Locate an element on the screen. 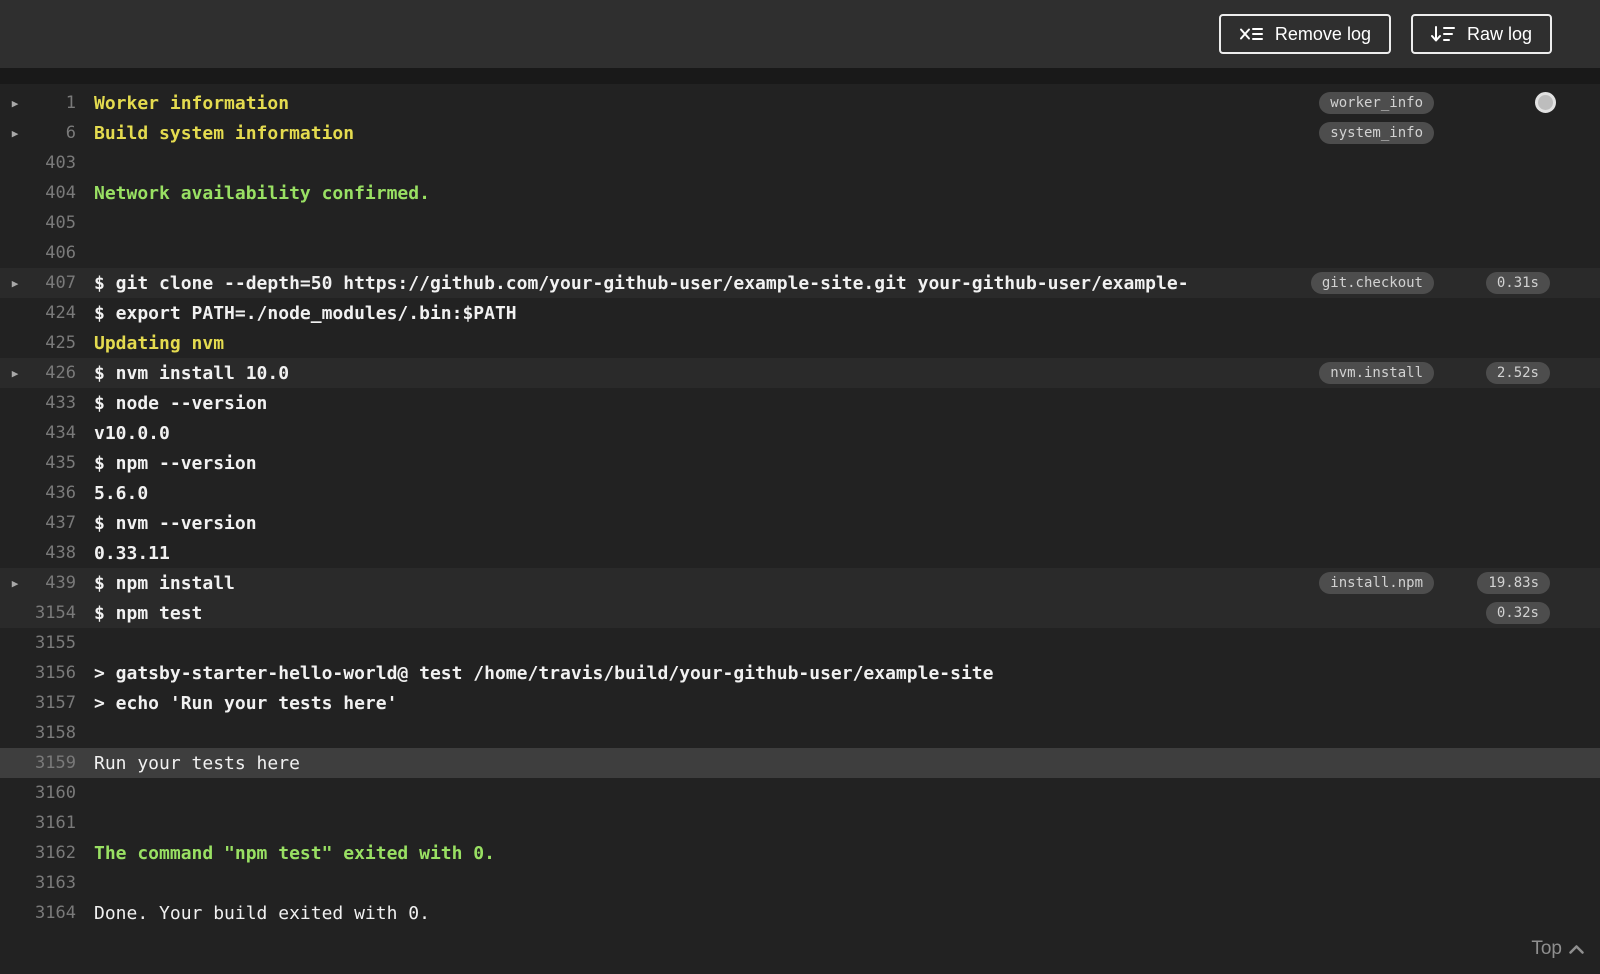  log-text: $ node --version is located at coordinates (181, 403).